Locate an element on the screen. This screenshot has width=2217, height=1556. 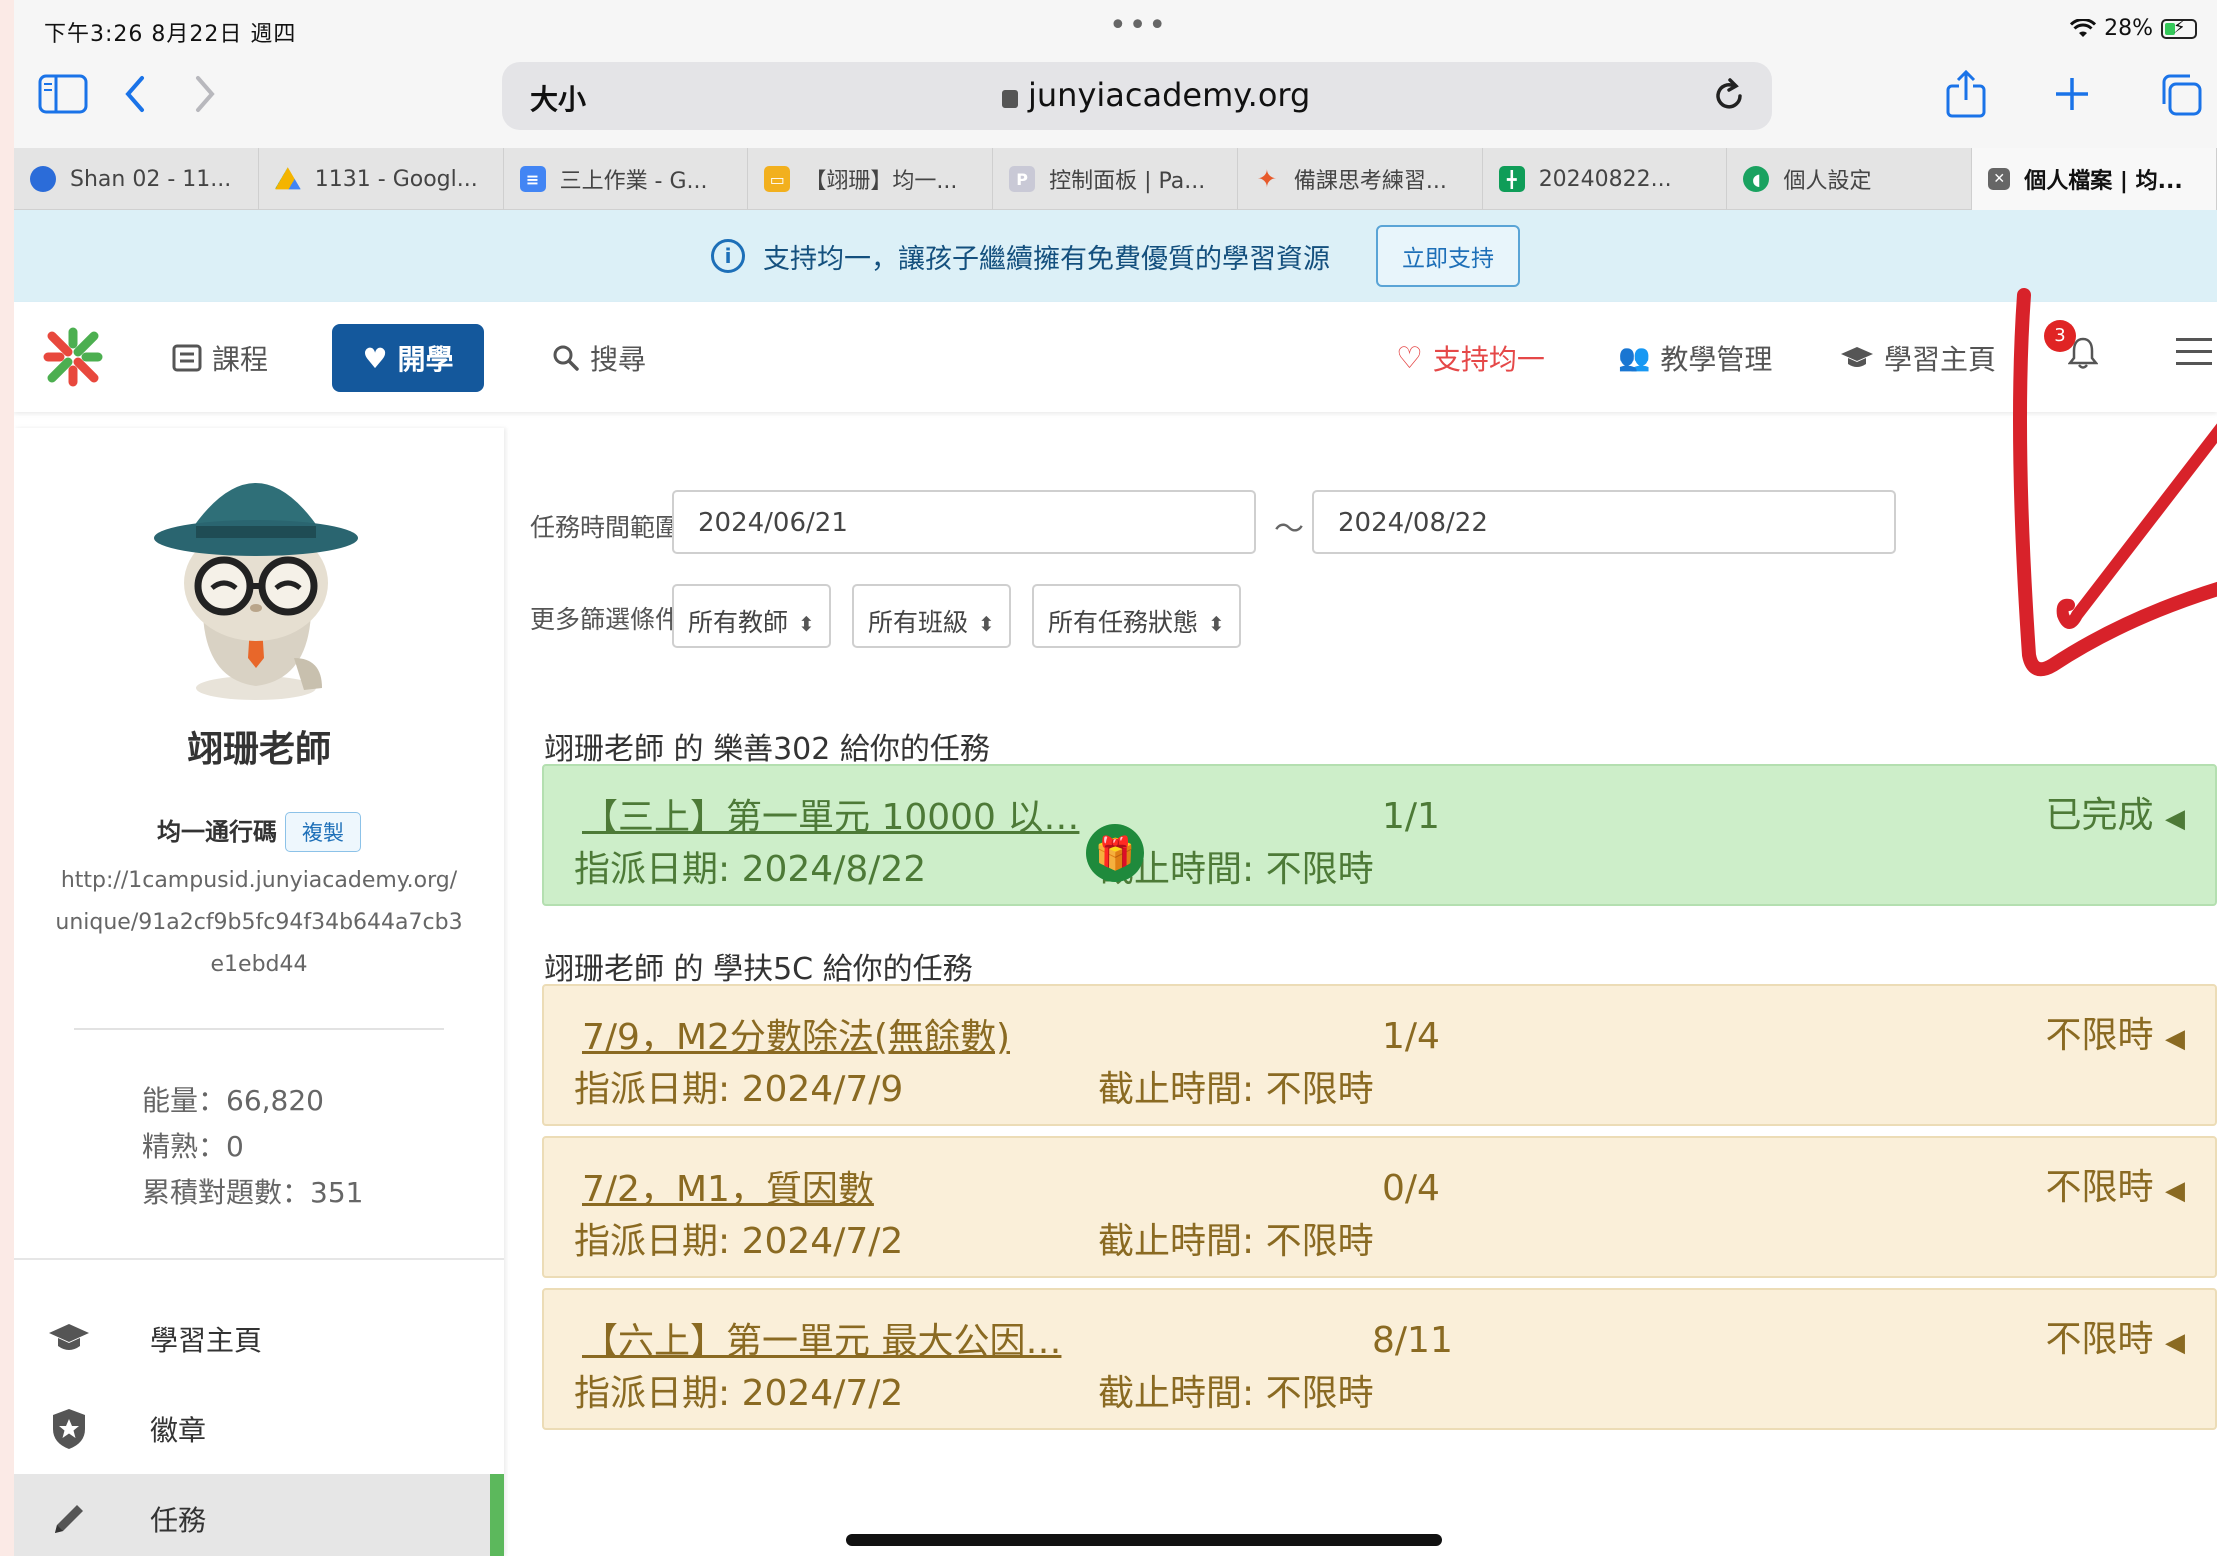
task-progress: 0/4 is located at coordinates (1411, 1188).